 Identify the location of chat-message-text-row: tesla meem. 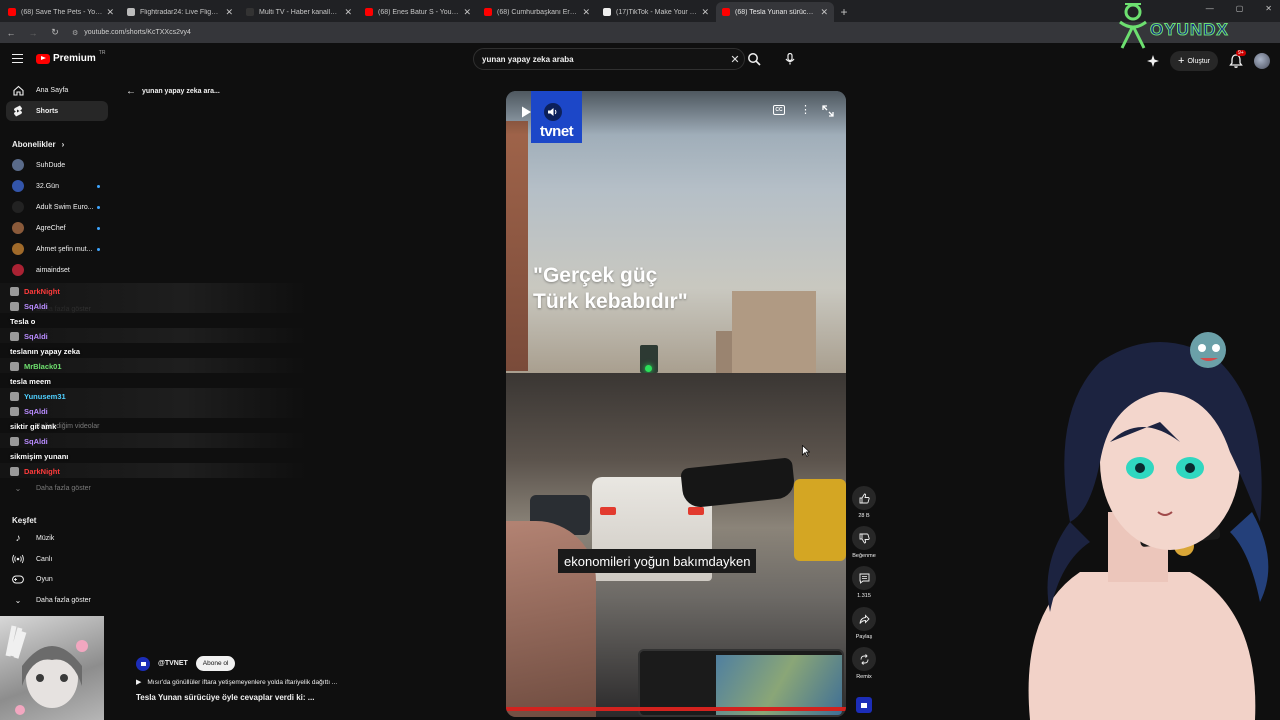
(30, 381).